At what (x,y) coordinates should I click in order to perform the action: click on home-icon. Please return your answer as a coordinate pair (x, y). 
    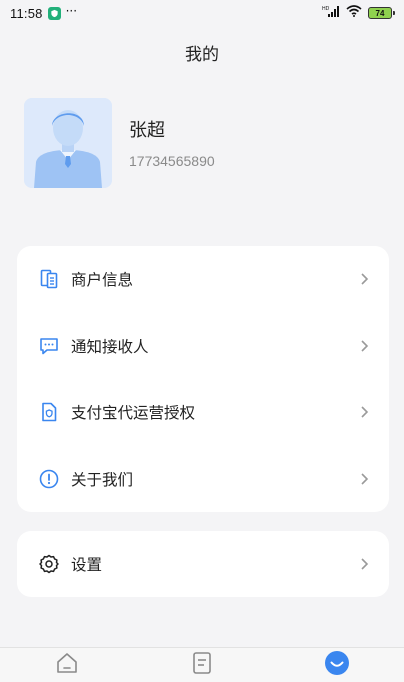
    Looking at the image, I should click on (67, 665).